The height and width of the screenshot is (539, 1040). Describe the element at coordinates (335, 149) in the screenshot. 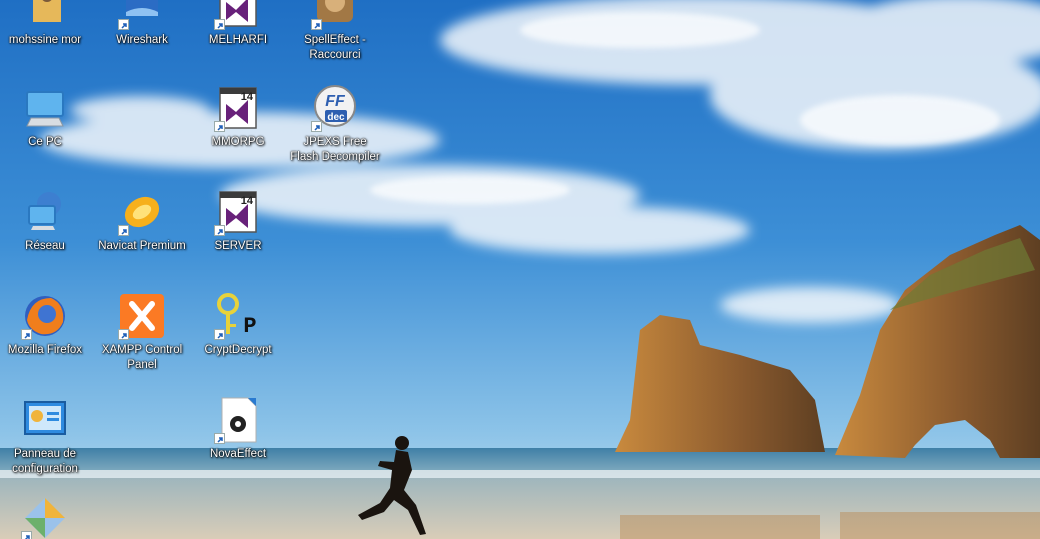

I see `desktop-icon-label: JPEXS Free Flash Decompiler` at that location.